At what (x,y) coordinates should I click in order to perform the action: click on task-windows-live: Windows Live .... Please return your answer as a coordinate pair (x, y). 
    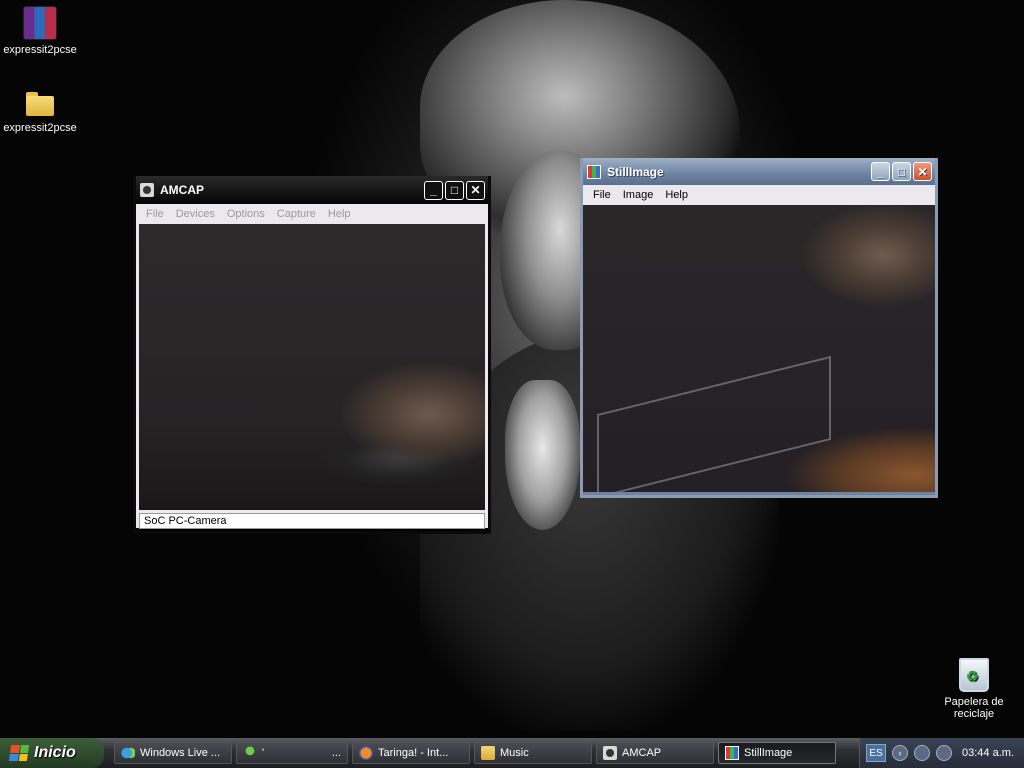
    Looking at the image, I should click on (173, 753).